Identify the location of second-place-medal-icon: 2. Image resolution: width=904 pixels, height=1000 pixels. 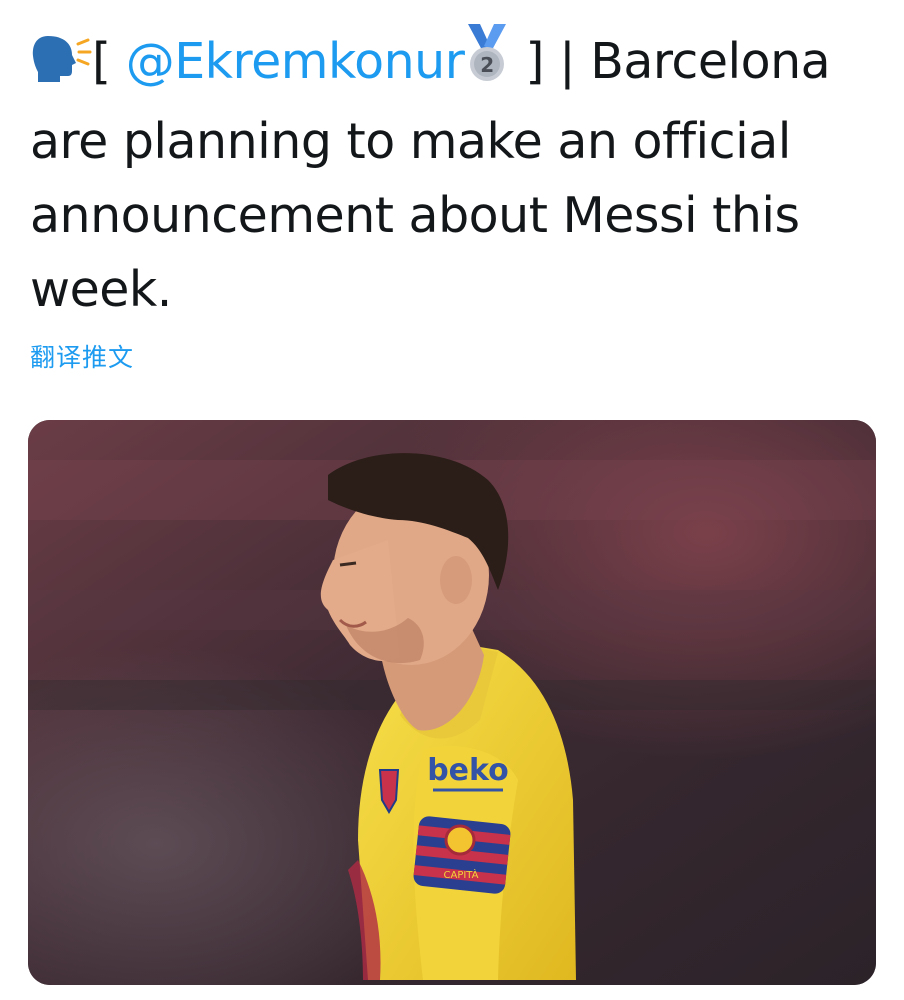
(487, 63).